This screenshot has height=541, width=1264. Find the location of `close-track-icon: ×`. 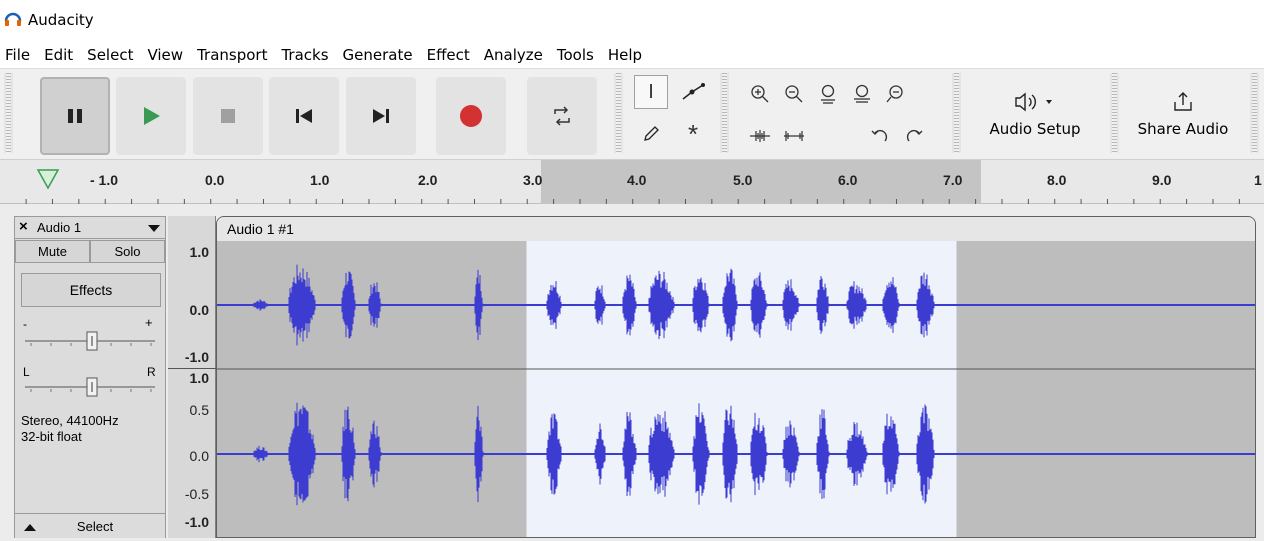

close-track-icon: × is located at coordinates (23, 226).